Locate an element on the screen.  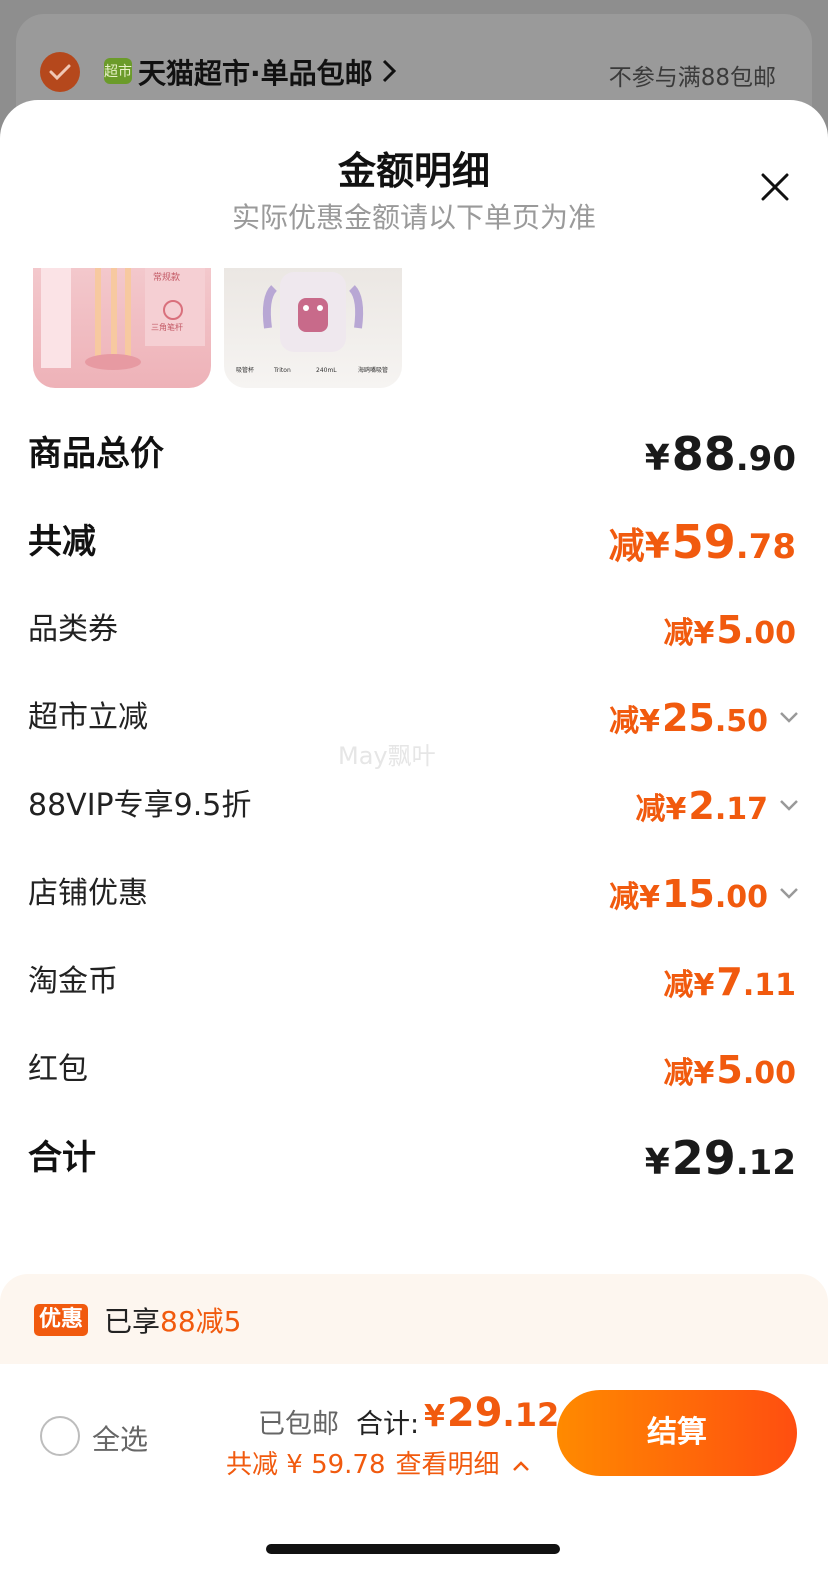
row-label: 商品总价 is located at coordinates (96, 454).